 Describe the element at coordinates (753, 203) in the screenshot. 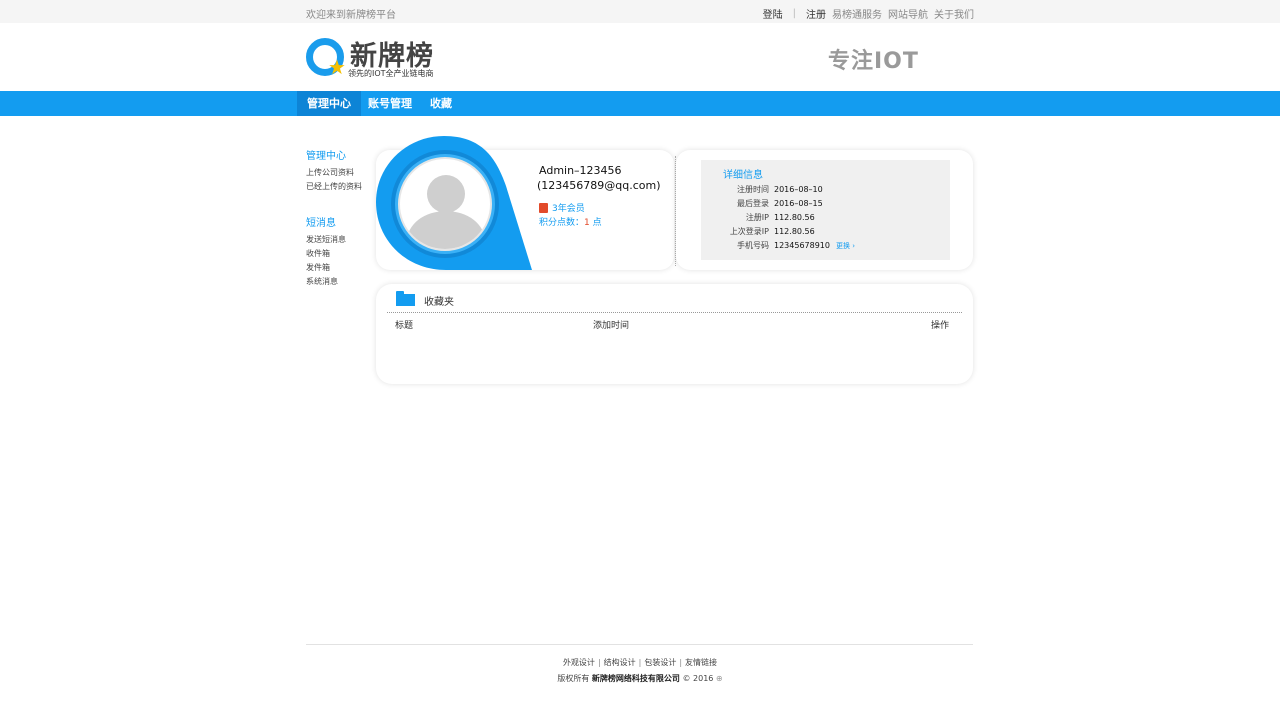

I see `detail-label: 最后登录` at that location.